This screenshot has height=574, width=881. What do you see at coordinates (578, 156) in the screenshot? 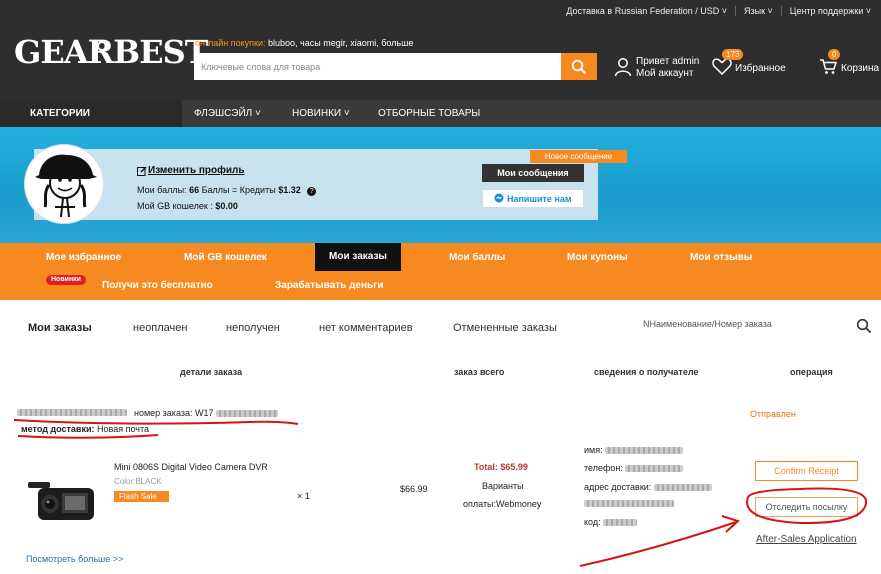
I see `new-message-badge: Новое сообщение` at bounding box center [578, 156].